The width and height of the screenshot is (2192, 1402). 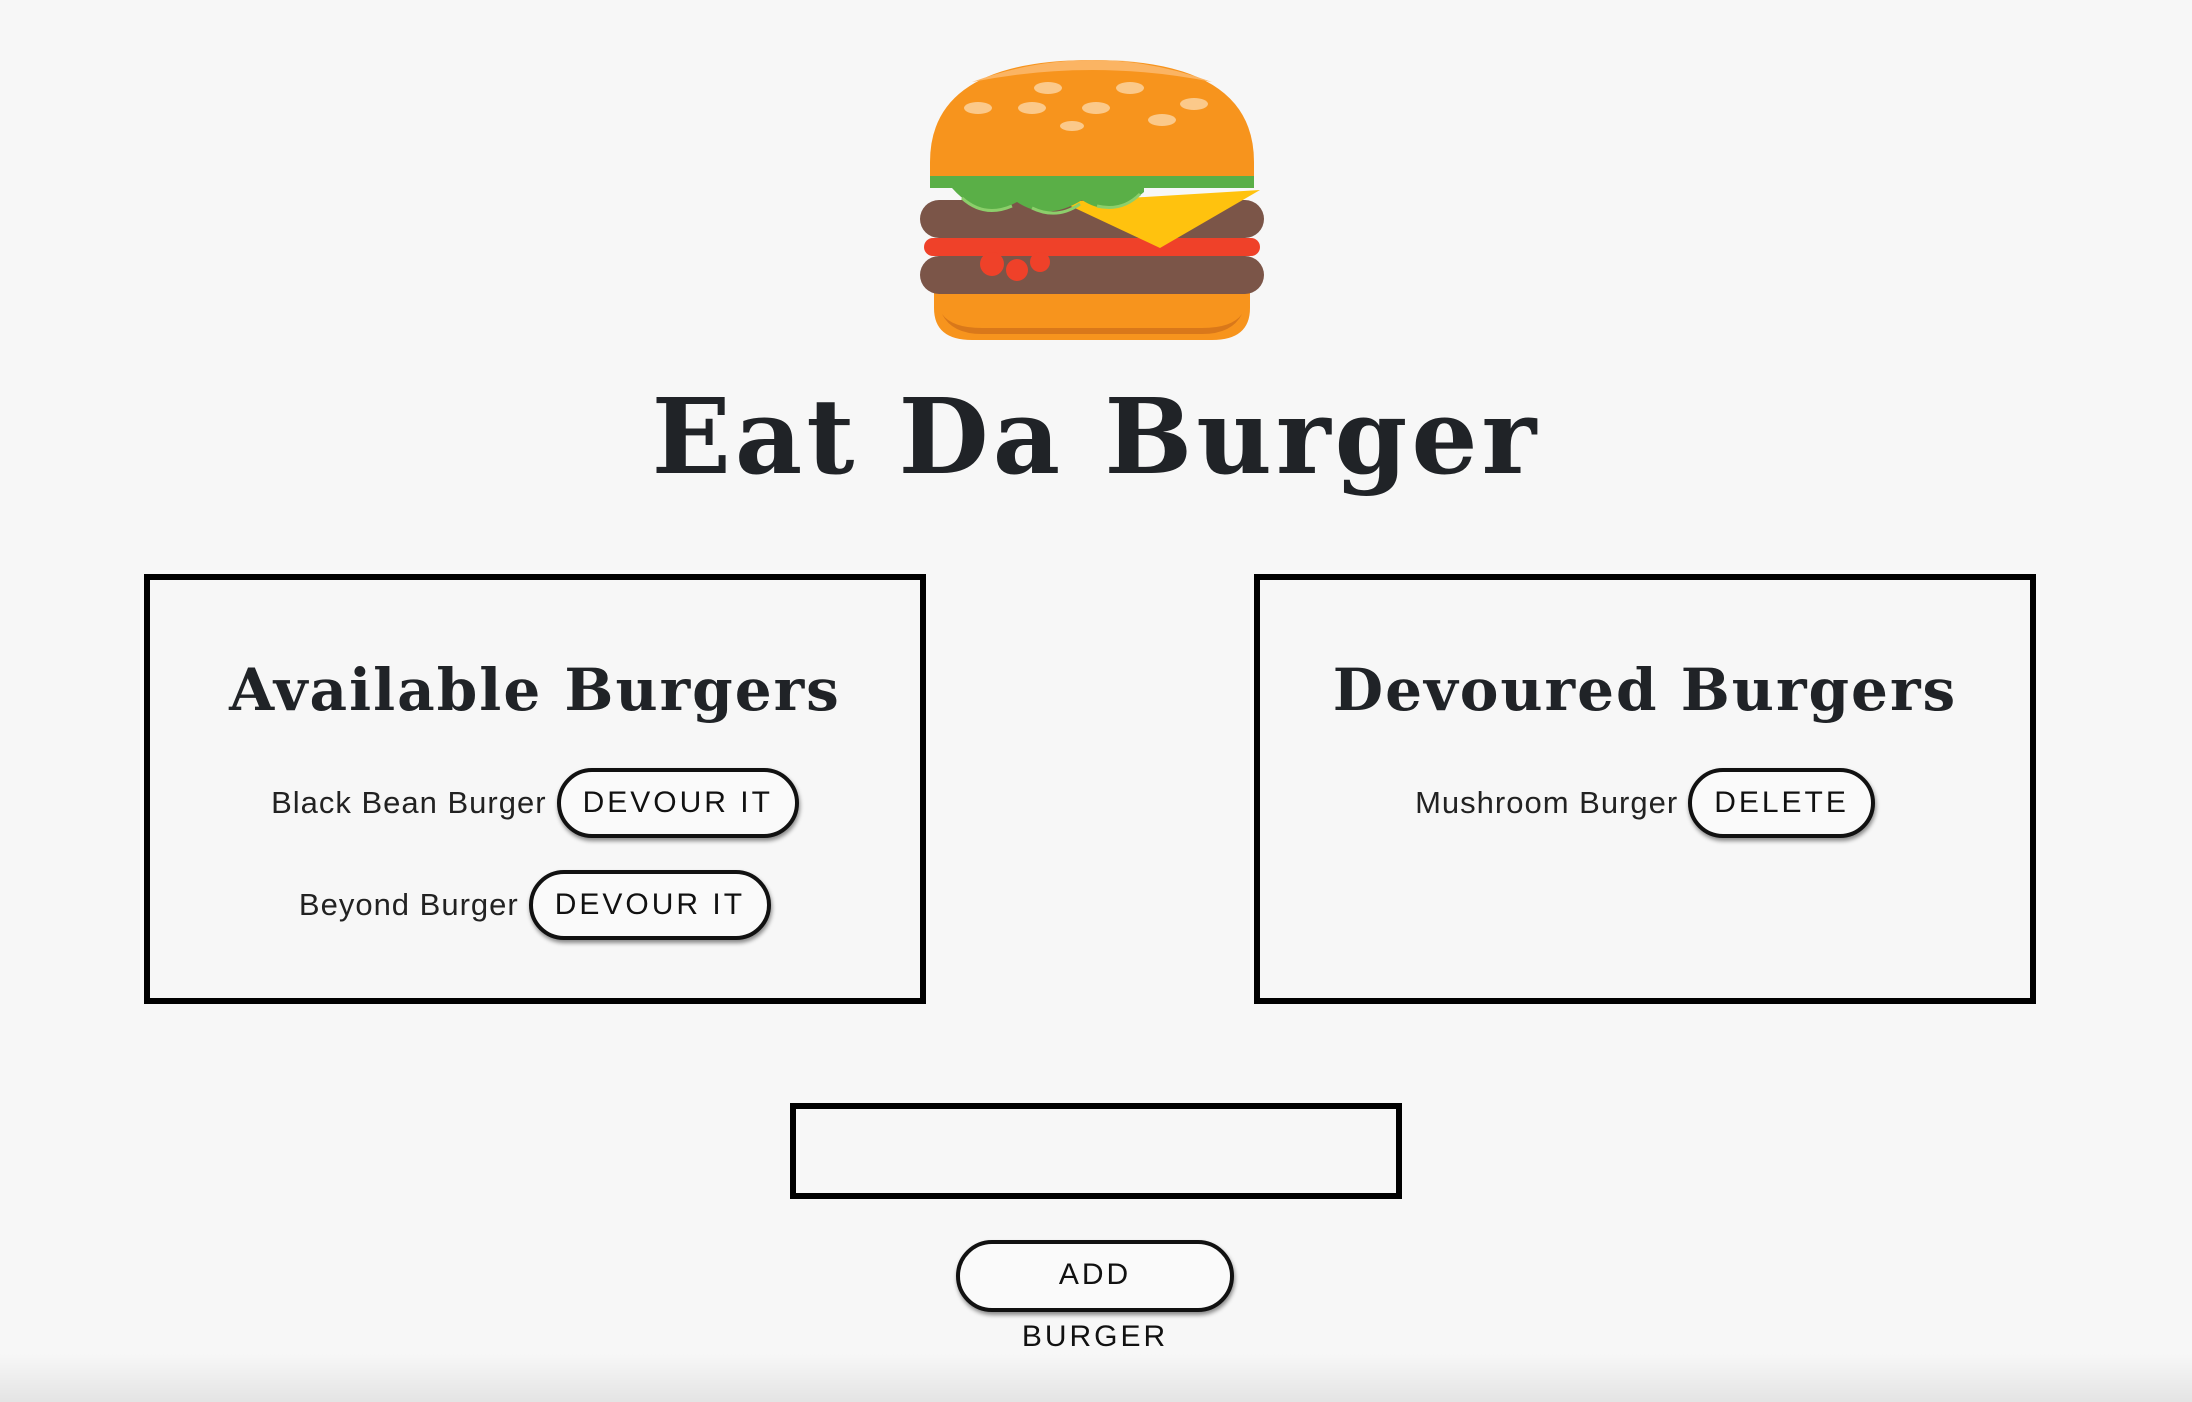 What do you see at coordinates (409, 802) in the screenshot?
I see `burger-name: Black Bean Burger` at bounding box center [409, 802].